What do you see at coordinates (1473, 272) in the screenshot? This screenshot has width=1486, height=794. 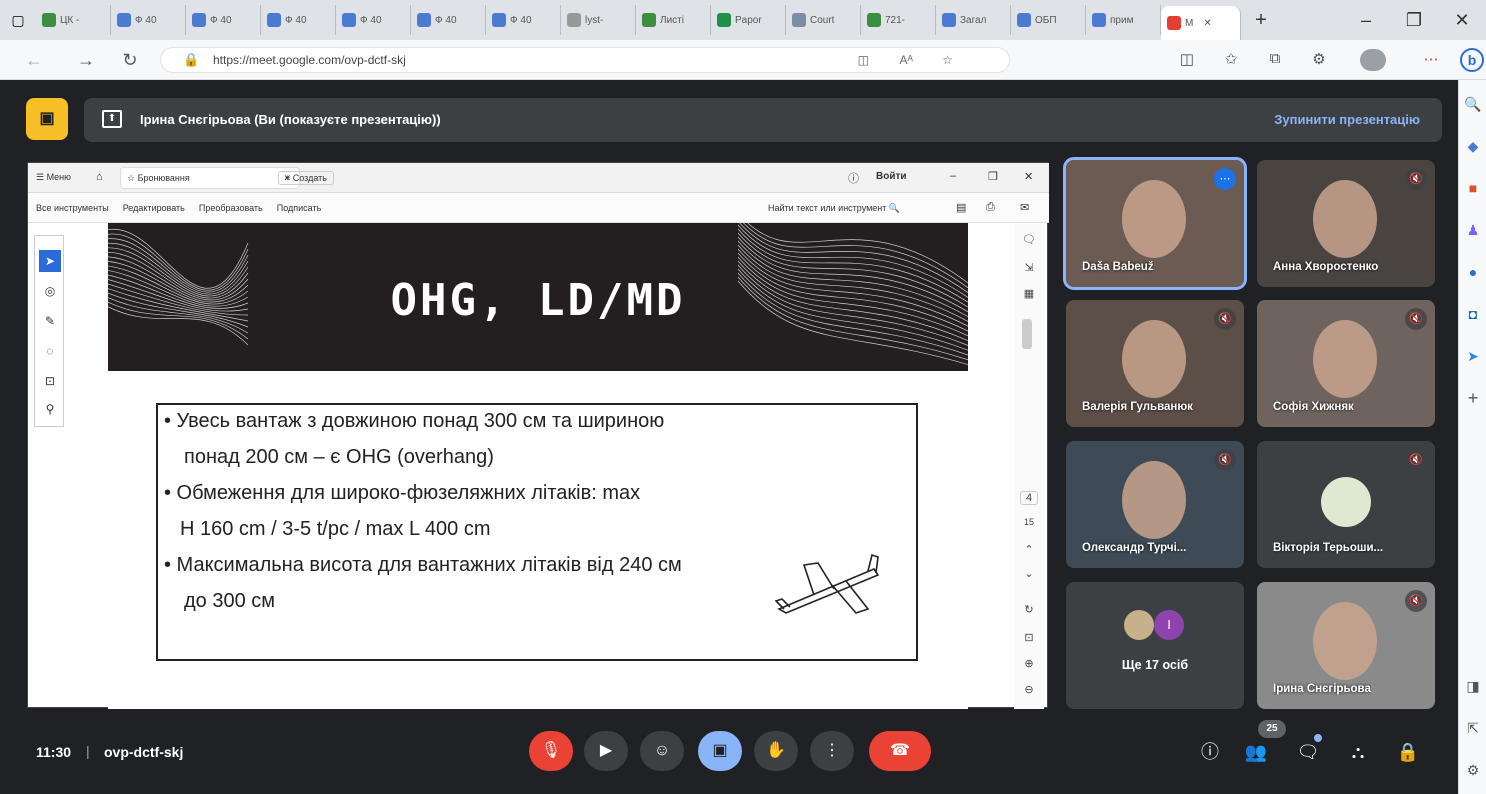 I see `office-icon: ●` at bounding box center [1473, 272].